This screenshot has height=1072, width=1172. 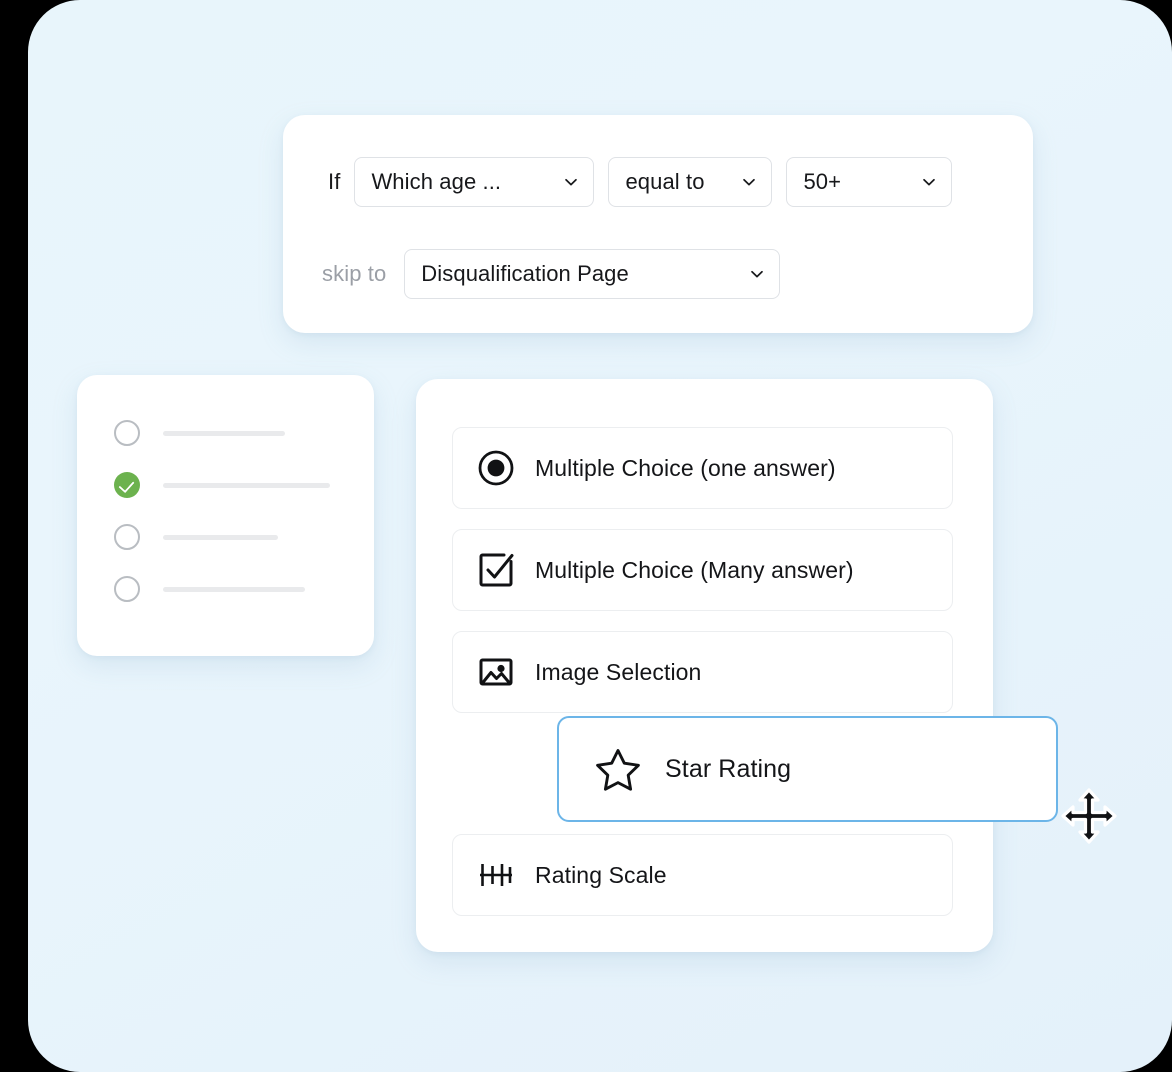 I want to click on skip-target-select: Disqualification Page, so click(x=592, y=274).